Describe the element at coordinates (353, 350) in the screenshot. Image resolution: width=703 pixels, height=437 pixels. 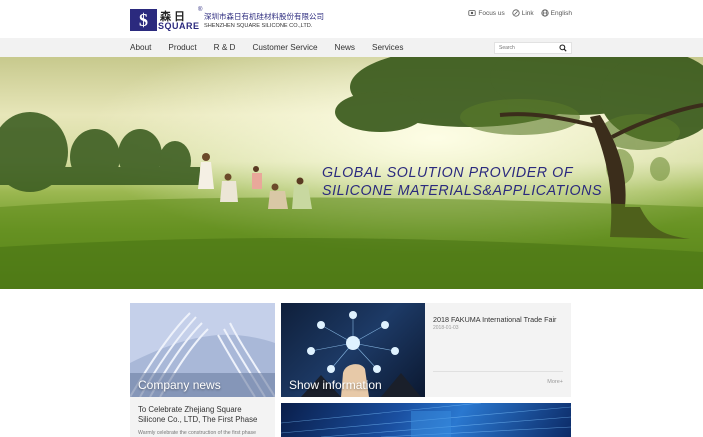
I see `show-information-card: Show information` at that location.